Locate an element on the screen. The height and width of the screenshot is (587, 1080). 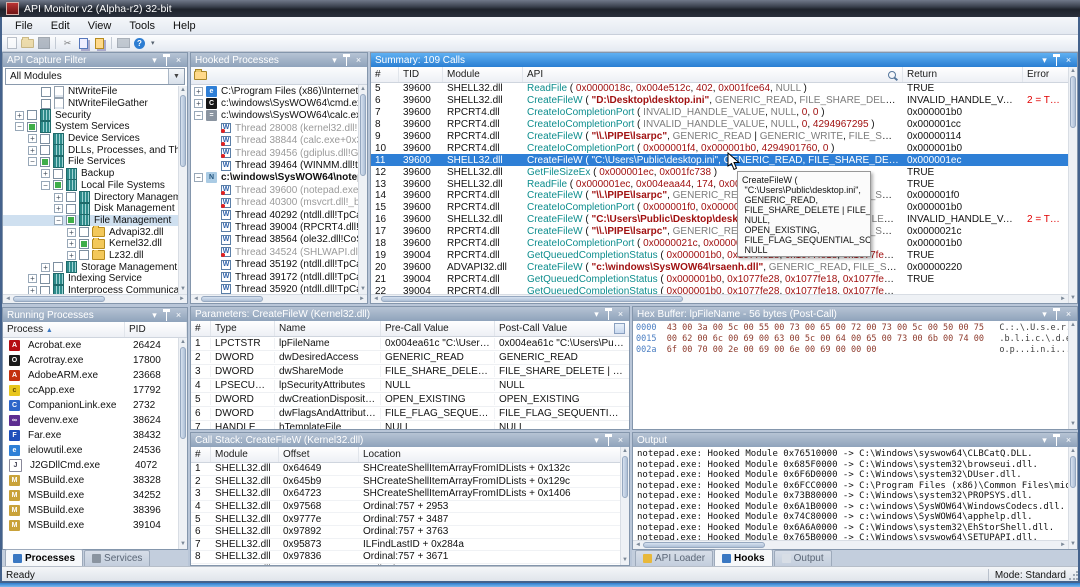
process-row: M MSBuild.exe 38396 is located at coordinates (95, 510).